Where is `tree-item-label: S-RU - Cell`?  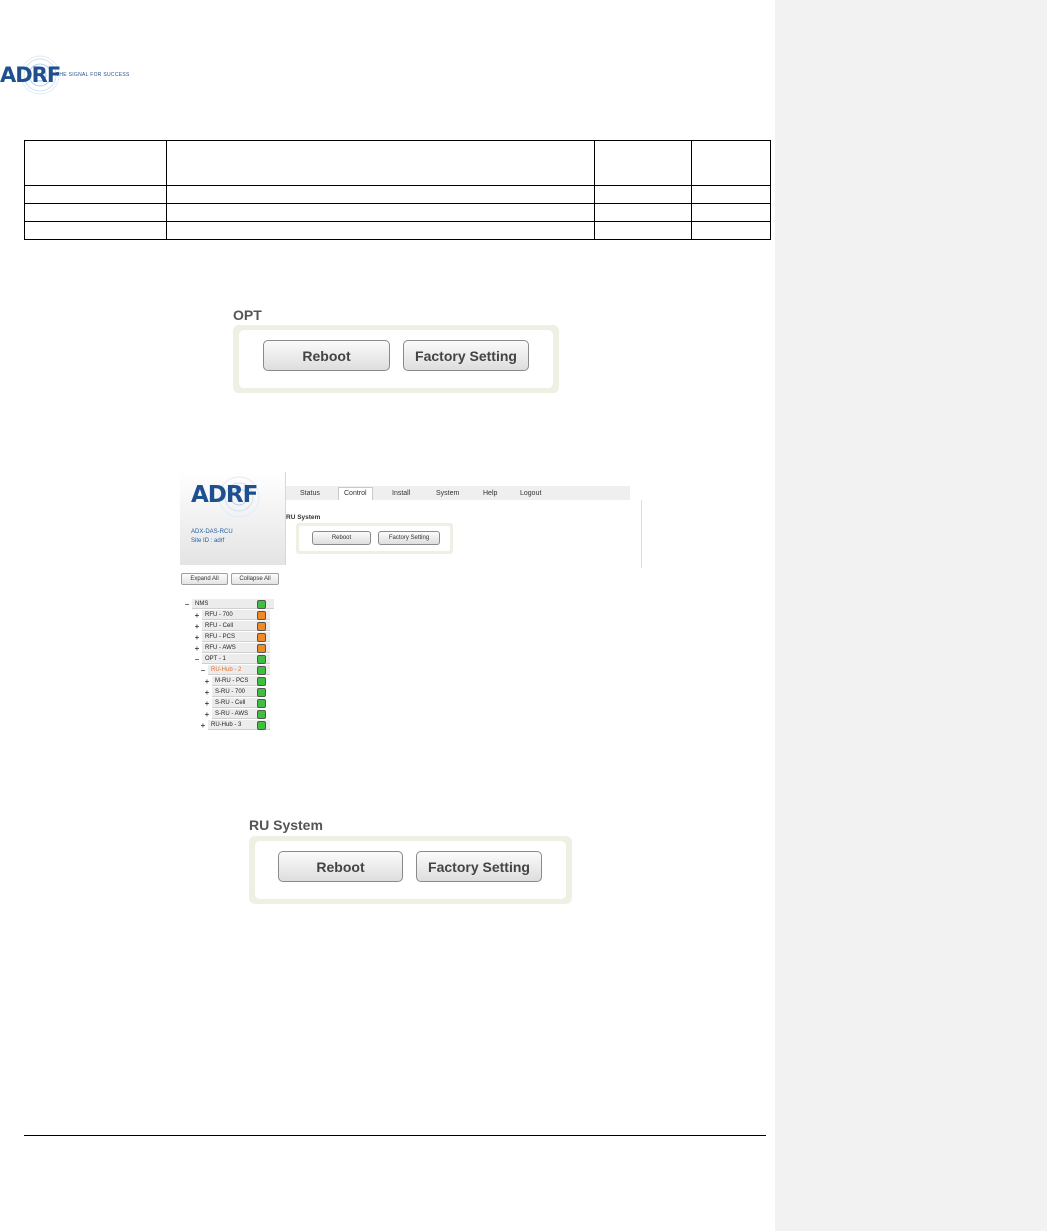
tree-item-label: S-RU - Cell is located at coordinates (236, 703).